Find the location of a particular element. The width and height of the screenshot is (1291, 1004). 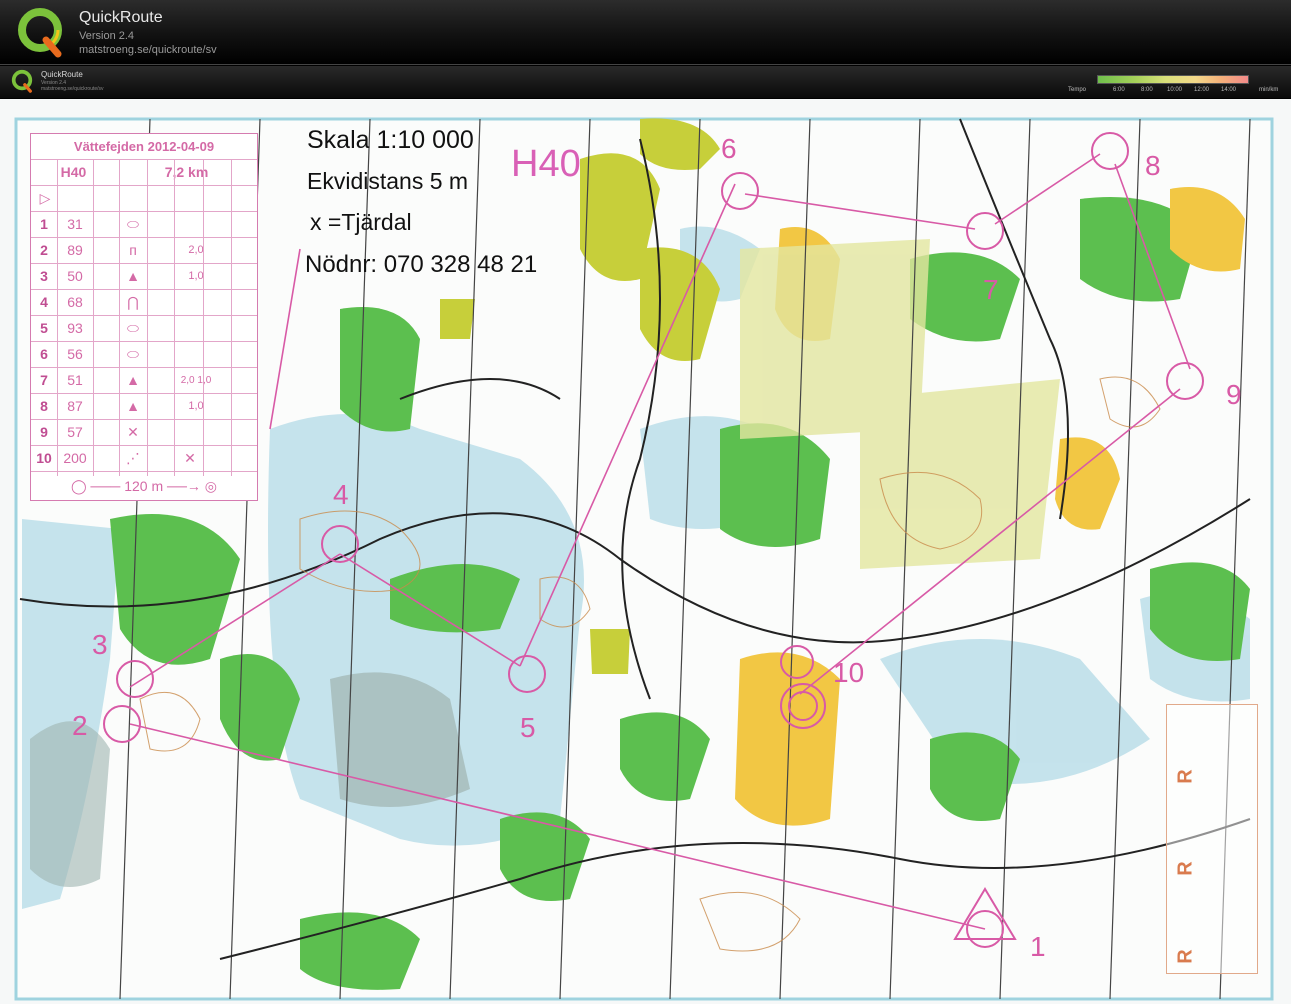

control-number-label: 5 is located at coordinates (528, 727).